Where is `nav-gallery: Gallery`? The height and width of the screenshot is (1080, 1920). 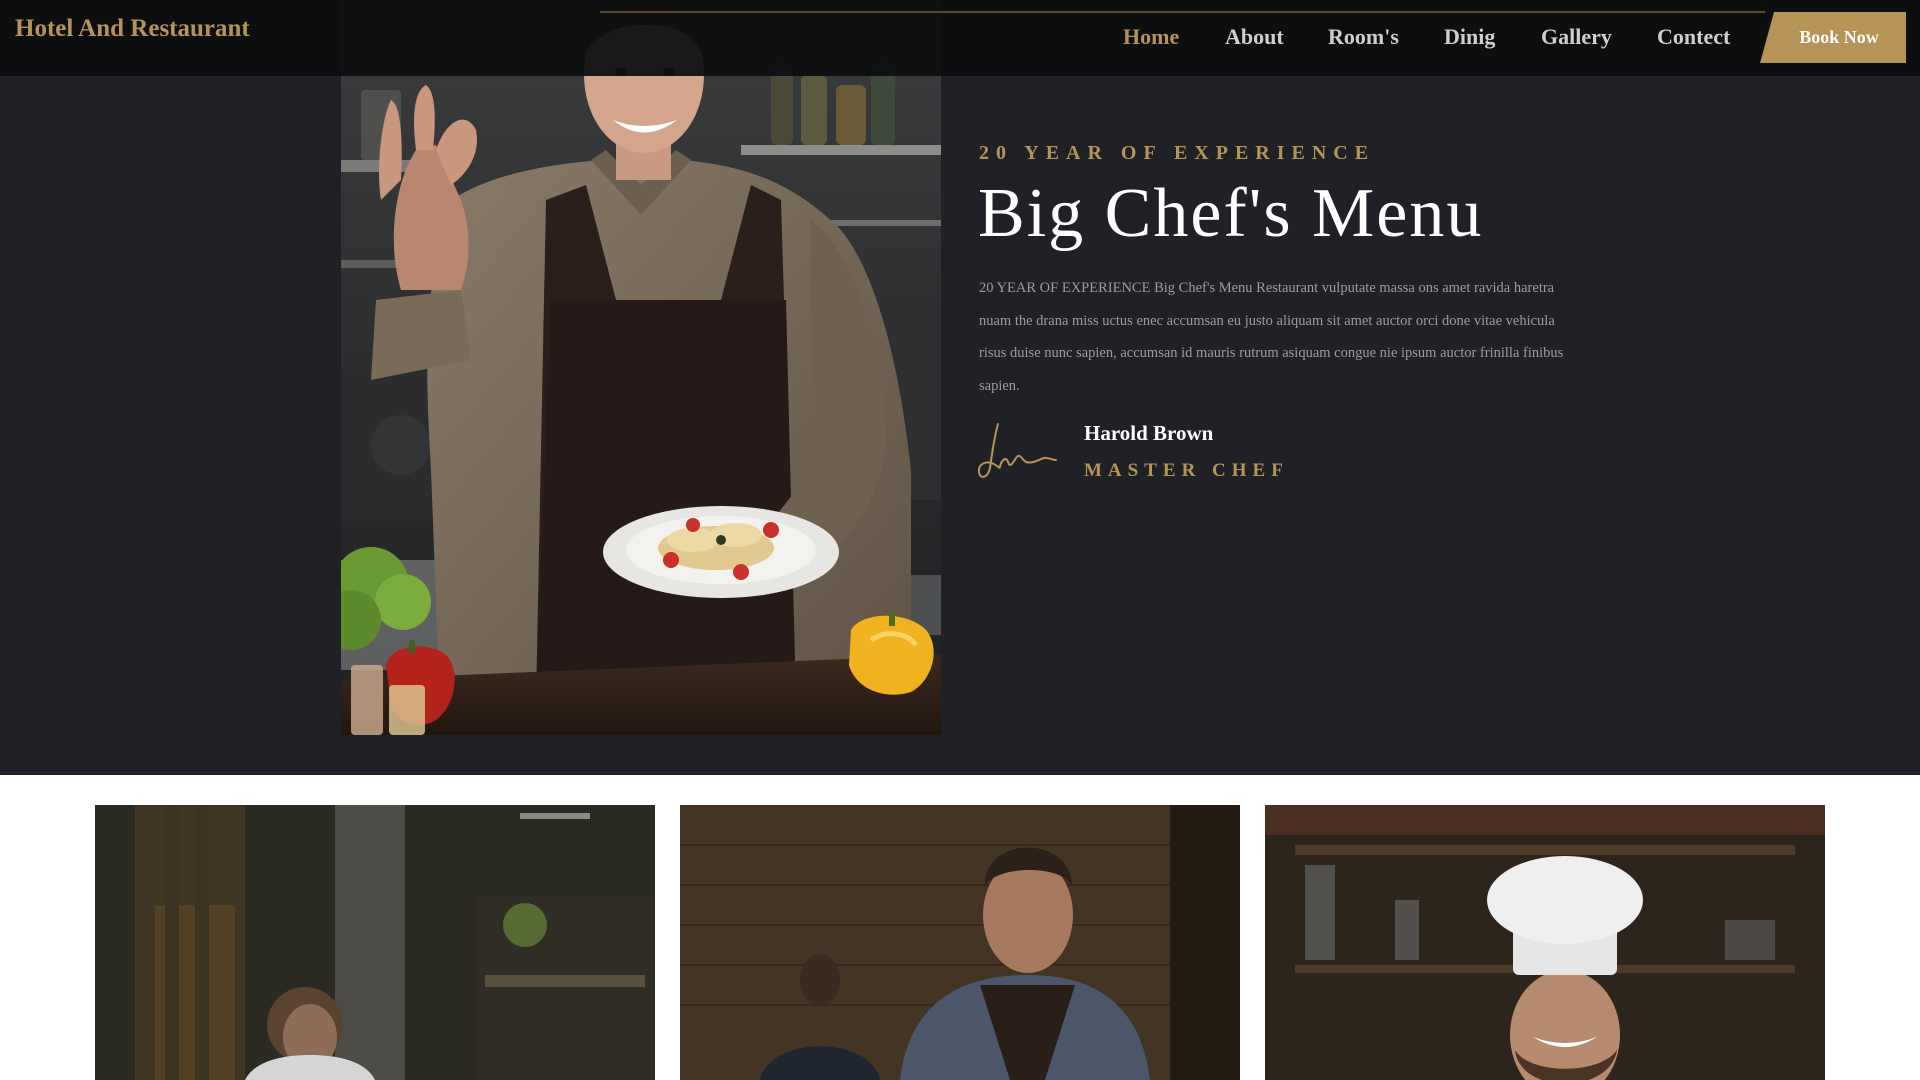
nav-gallery: Gallery is located at coordinates (1576, 37).